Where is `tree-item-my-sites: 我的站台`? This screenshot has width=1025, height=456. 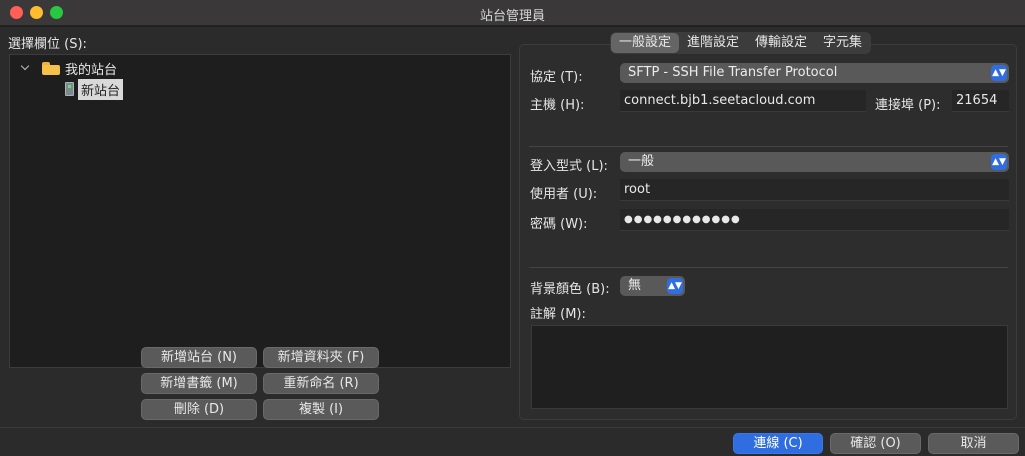
tree-item-my-sites: 我的站台 is located at coordinates (68, 68).